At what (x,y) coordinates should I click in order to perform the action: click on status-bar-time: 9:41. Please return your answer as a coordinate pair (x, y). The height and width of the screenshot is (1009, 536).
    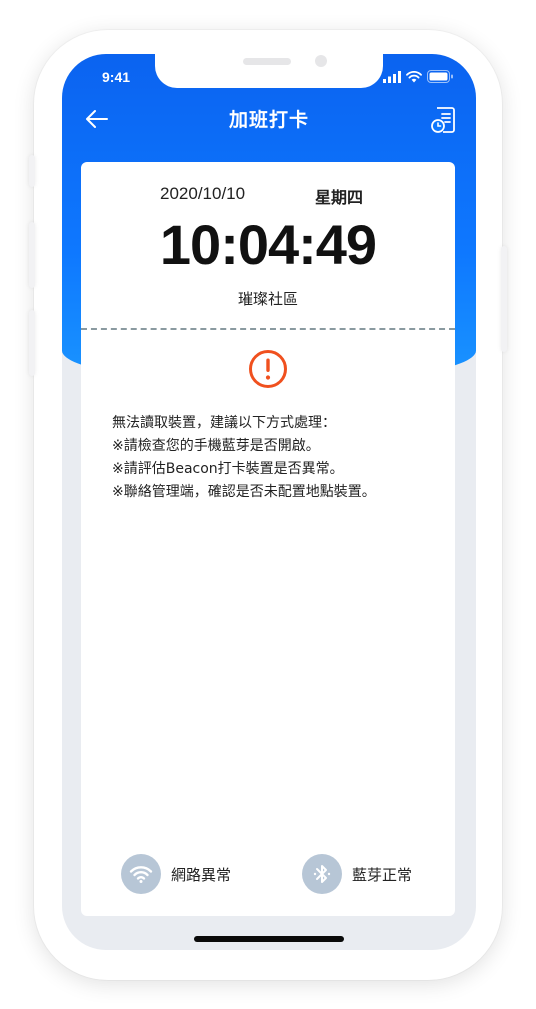
    Looking at the image, I should click on (116, 77).